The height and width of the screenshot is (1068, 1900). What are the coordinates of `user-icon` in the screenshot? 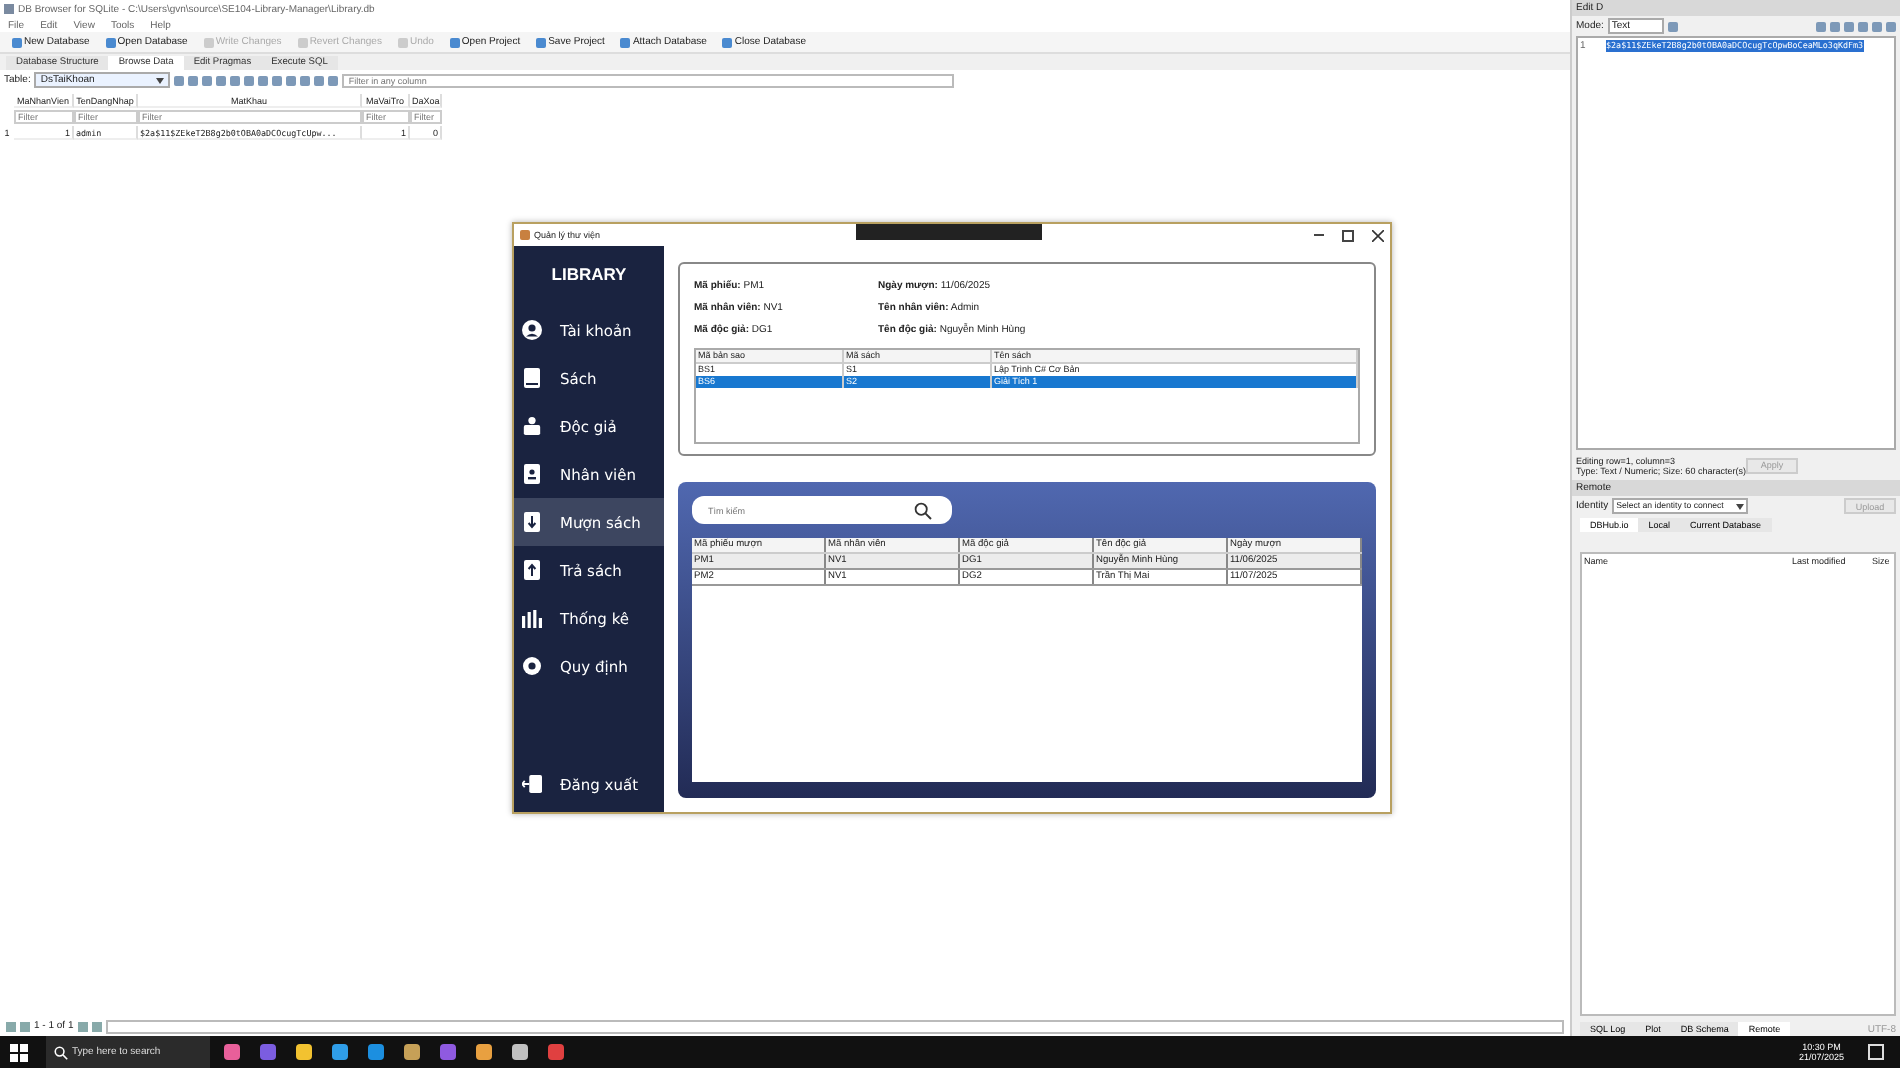 It's located at (532, 330).